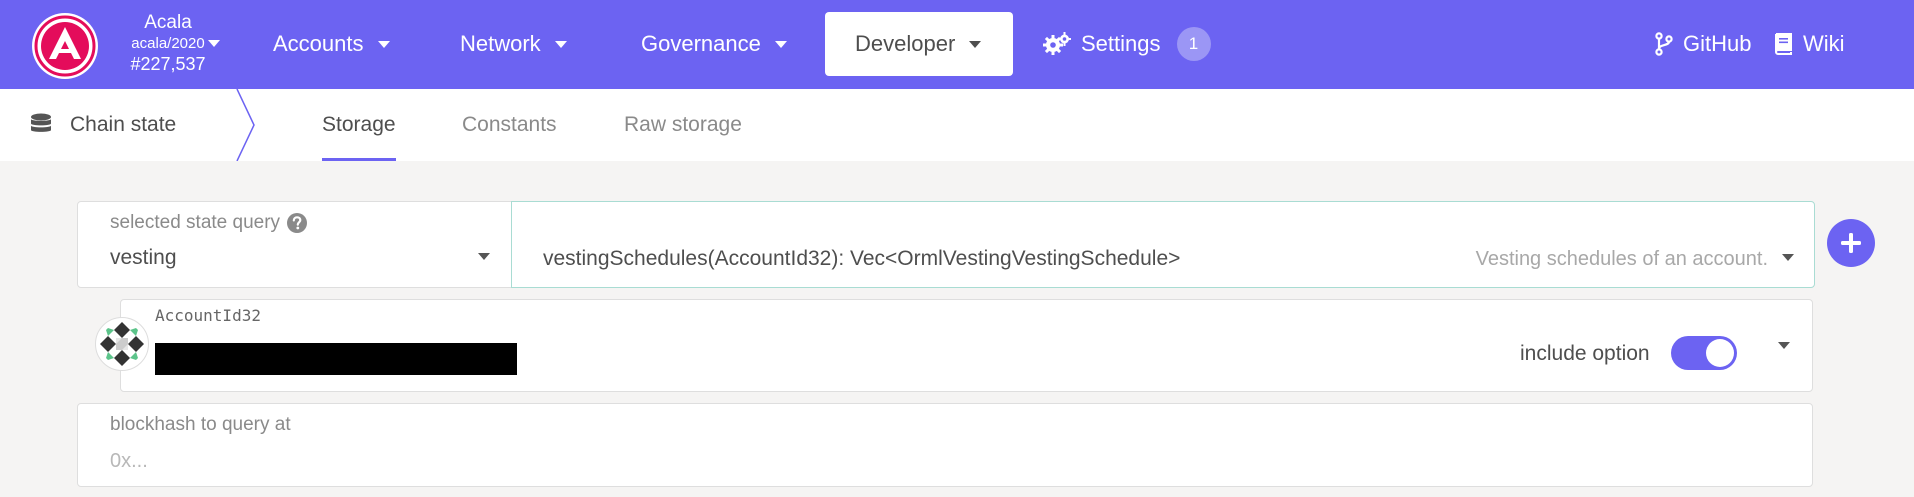 The height and width of the screenshot is (497, 1914). Describe the element at coordinates (1783, 44) in the screenshot. I see `book-icon` at that location.